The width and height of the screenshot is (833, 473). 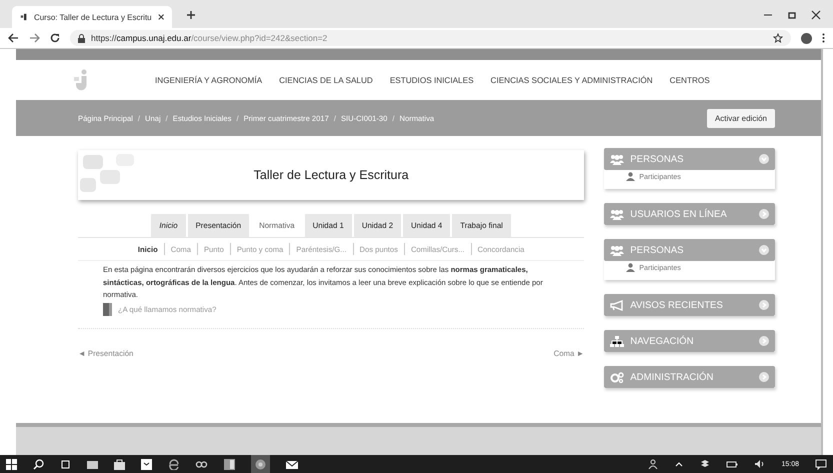 I want to click on block-header: ADMINISTRACIÓN, so click(x=689, y=377).